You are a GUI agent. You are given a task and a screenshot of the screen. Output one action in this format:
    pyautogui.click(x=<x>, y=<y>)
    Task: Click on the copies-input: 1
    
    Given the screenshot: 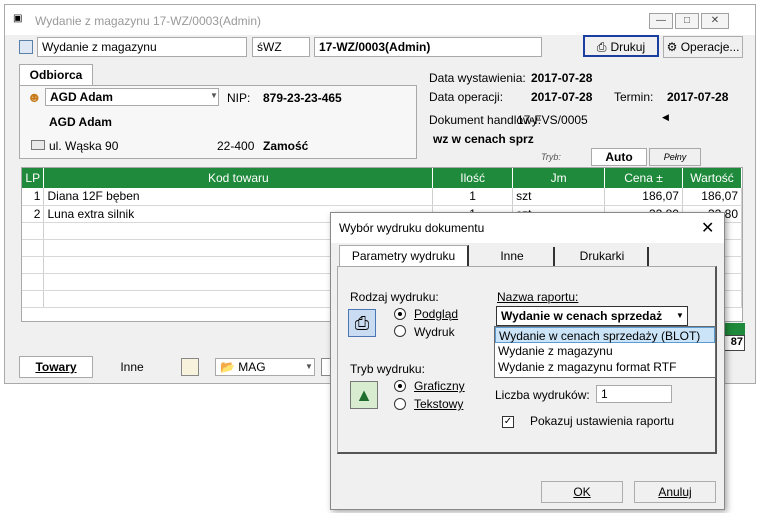 What is the action you would take?
    pyautogui.click(x=634, y=394)
    